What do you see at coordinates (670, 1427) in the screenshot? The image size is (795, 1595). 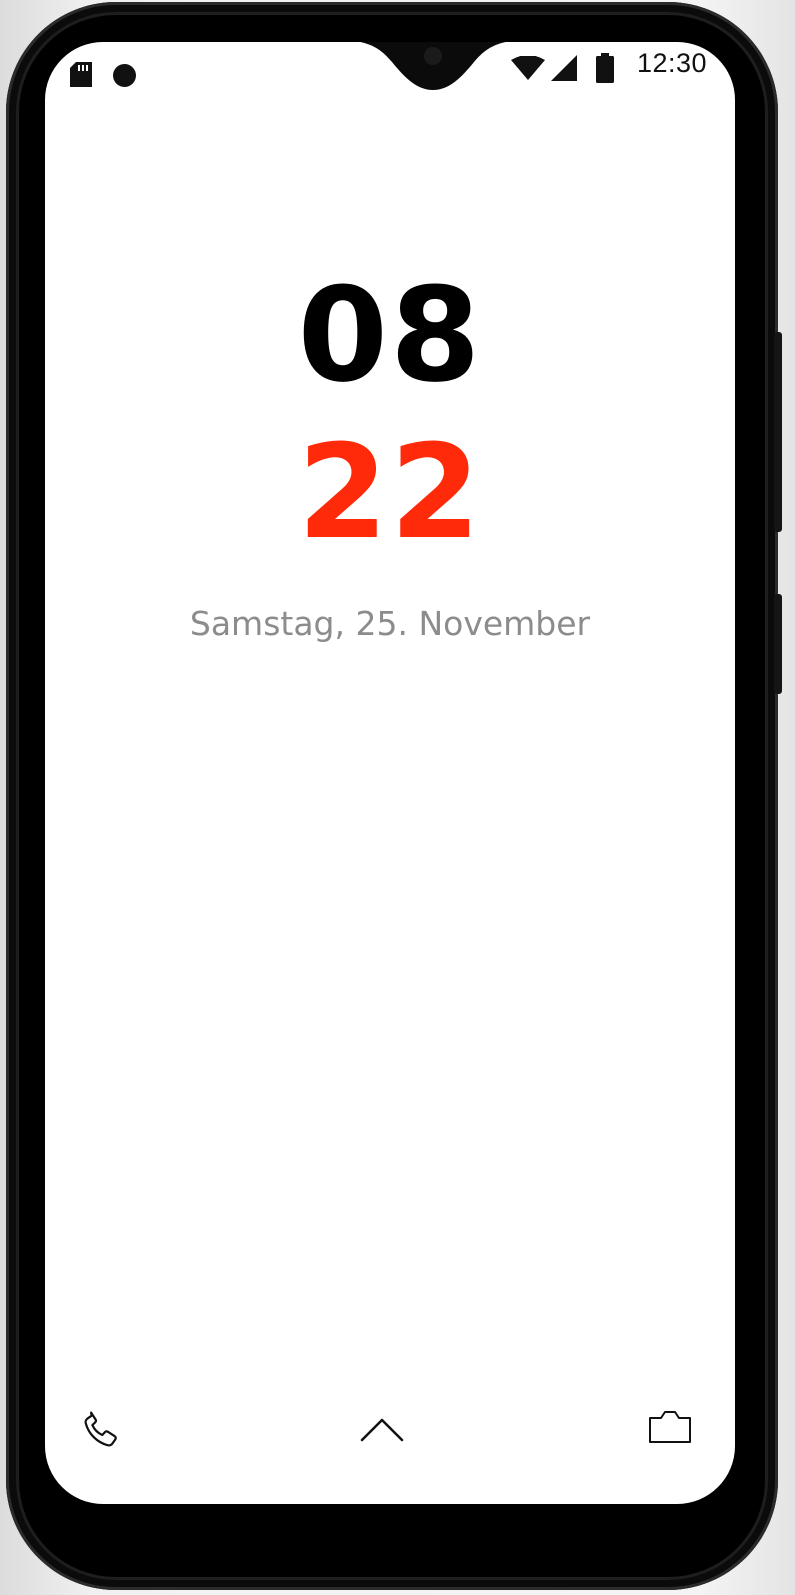 I see `camera-icon` at bounding box center [670, 1427].